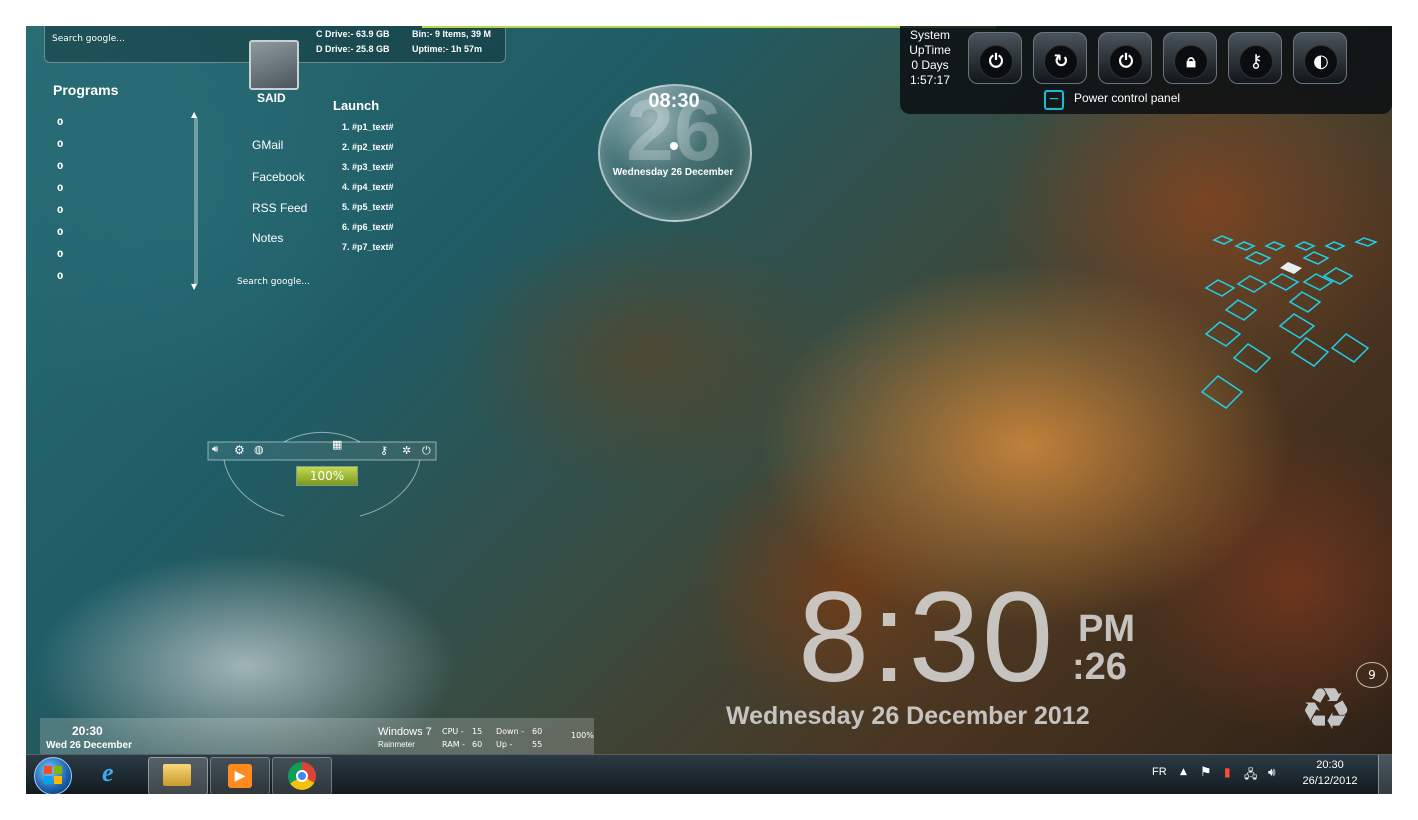 Image resolution: width=1418 pixels, height=820 pixels. What do you see at coordinates (405, 732) in the screenshot?
I see `strip-os: Windows 7` at bounding box center [405, 732].